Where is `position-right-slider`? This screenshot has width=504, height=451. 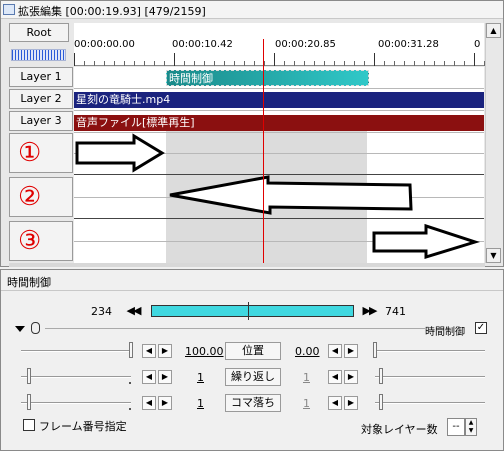
position-right-slider is located at coordinates (430, 351).